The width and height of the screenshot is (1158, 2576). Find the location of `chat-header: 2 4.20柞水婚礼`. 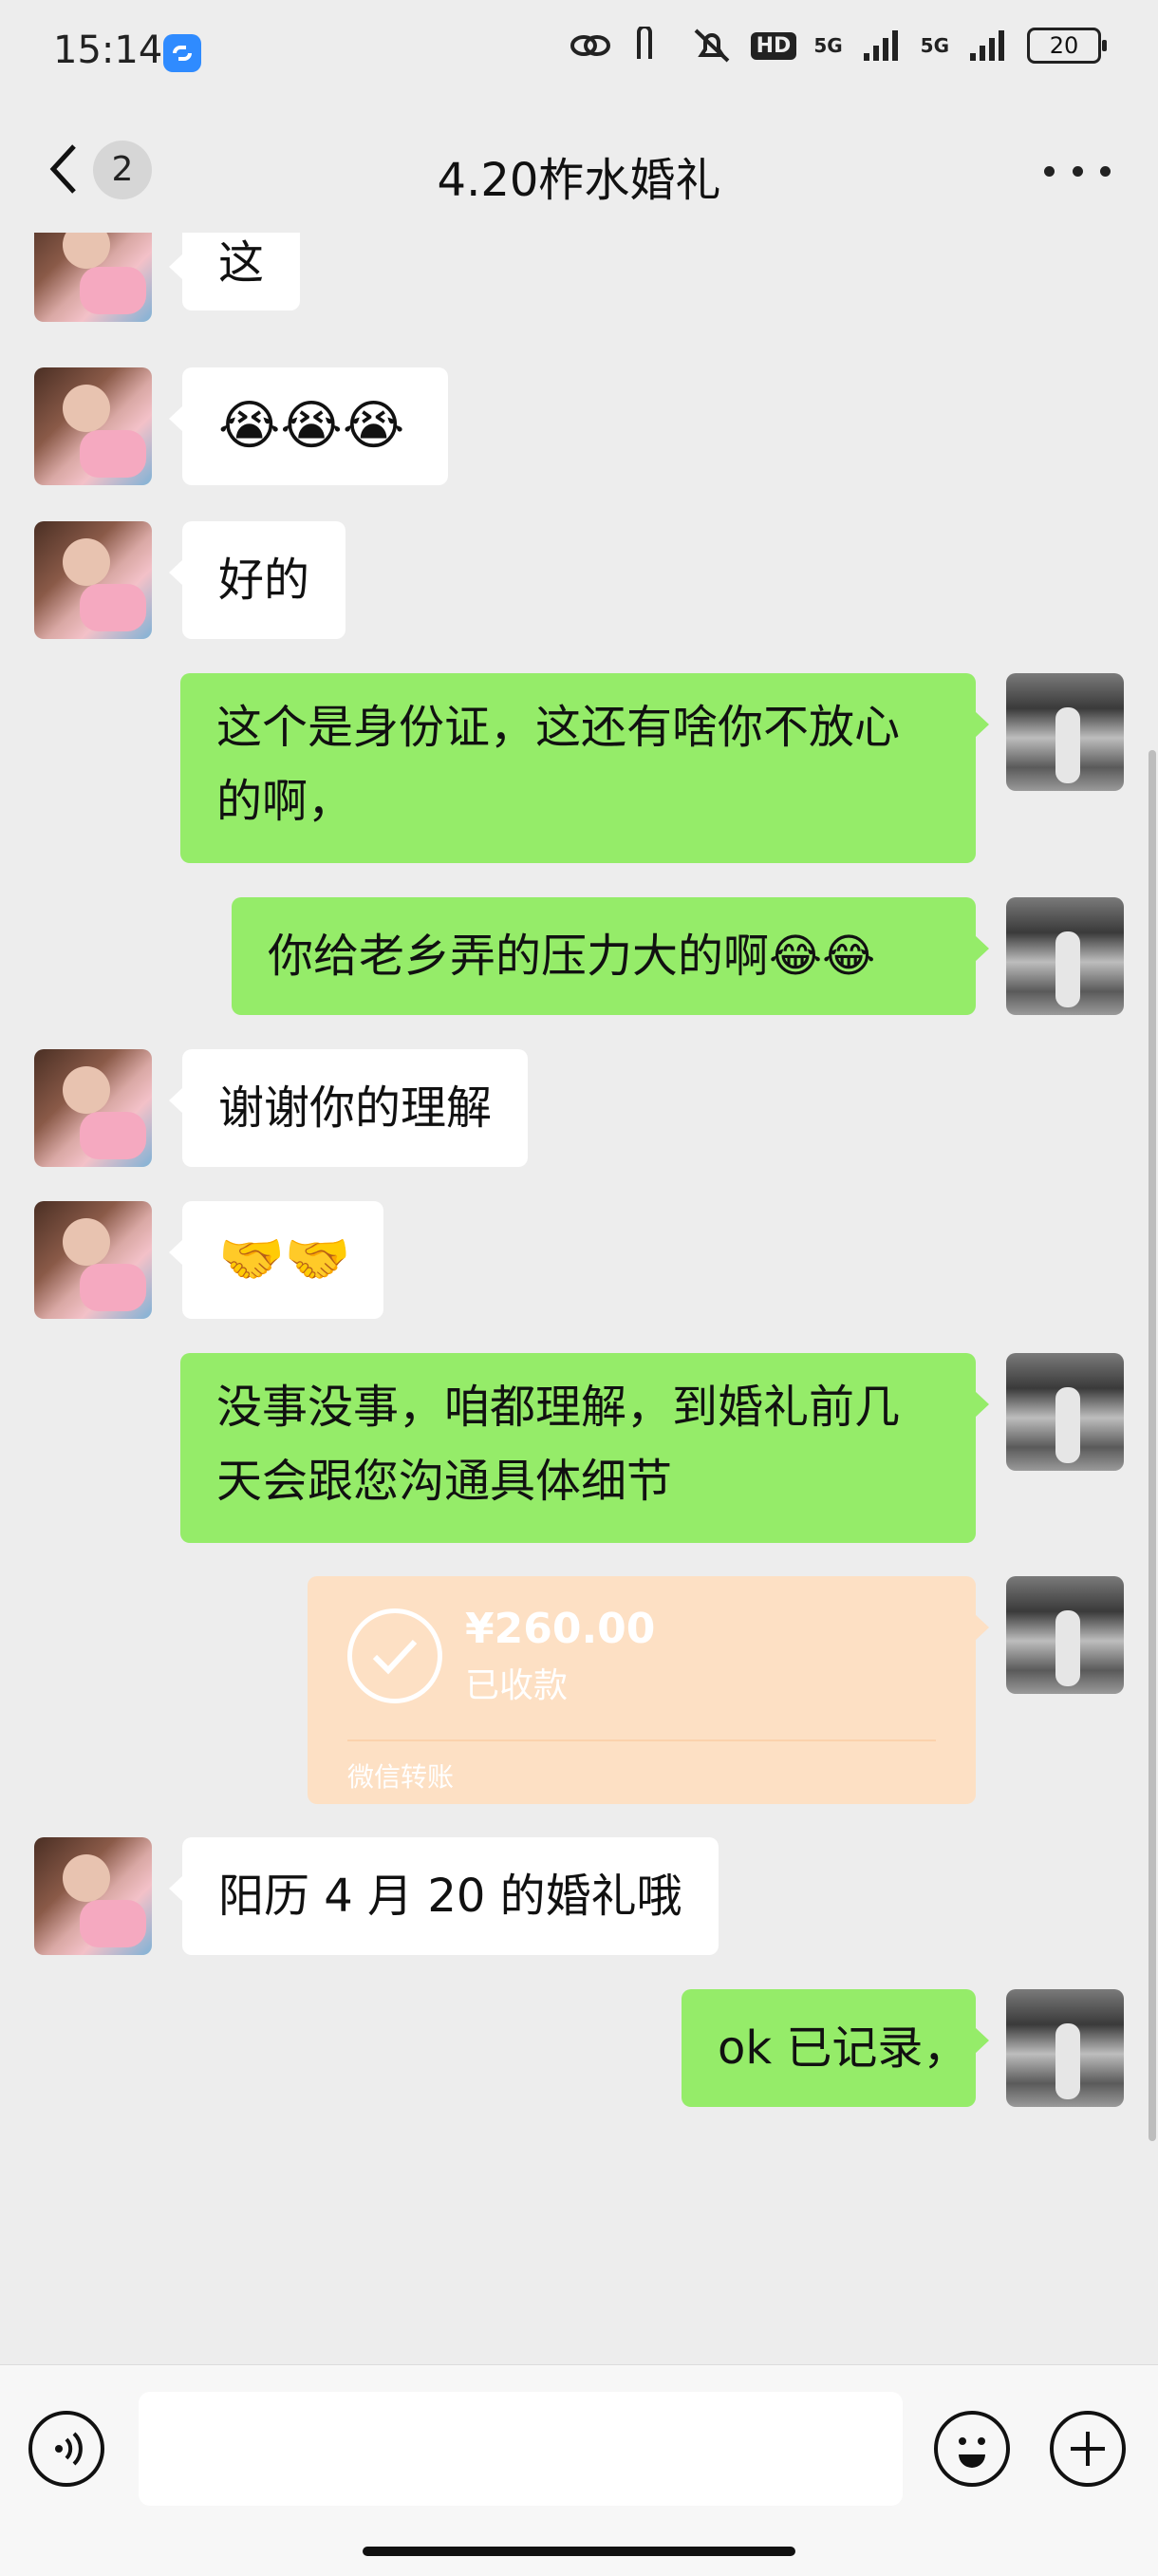

chat-header: 2 4.20柞水婚礼 is located at coordinates (579, 168).